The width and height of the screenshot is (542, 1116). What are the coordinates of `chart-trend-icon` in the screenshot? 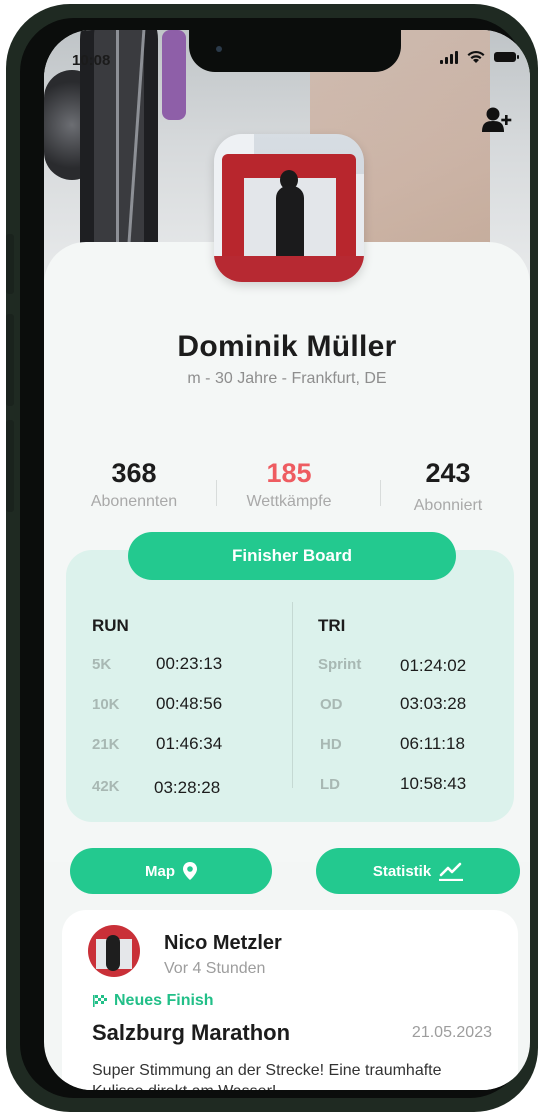 It's located at (451, 871).